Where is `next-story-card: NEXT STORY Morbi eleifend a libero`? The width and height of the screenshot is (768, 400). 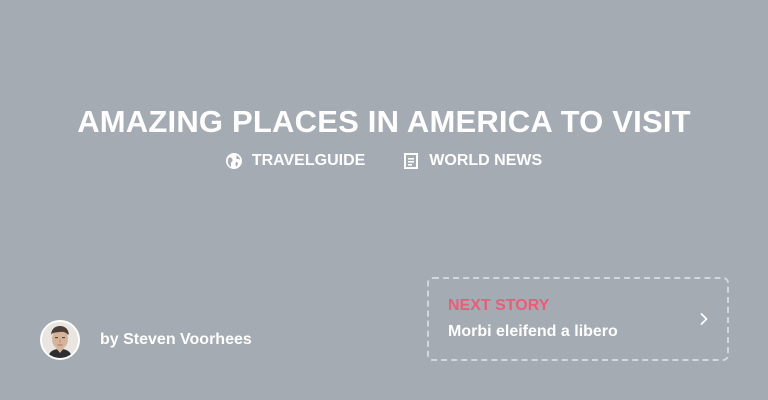
next-story-card: NEXT STORY Morbi eleifend a libero is located at coordinates (578, 319).